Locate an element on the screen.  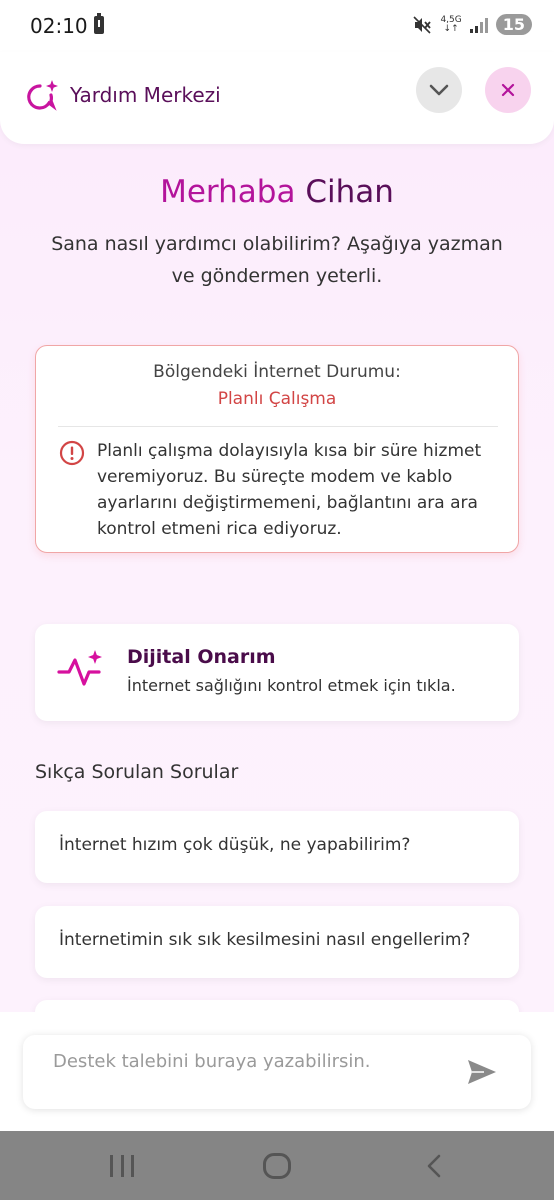
send-icon is located at coordinates (482, 1072).